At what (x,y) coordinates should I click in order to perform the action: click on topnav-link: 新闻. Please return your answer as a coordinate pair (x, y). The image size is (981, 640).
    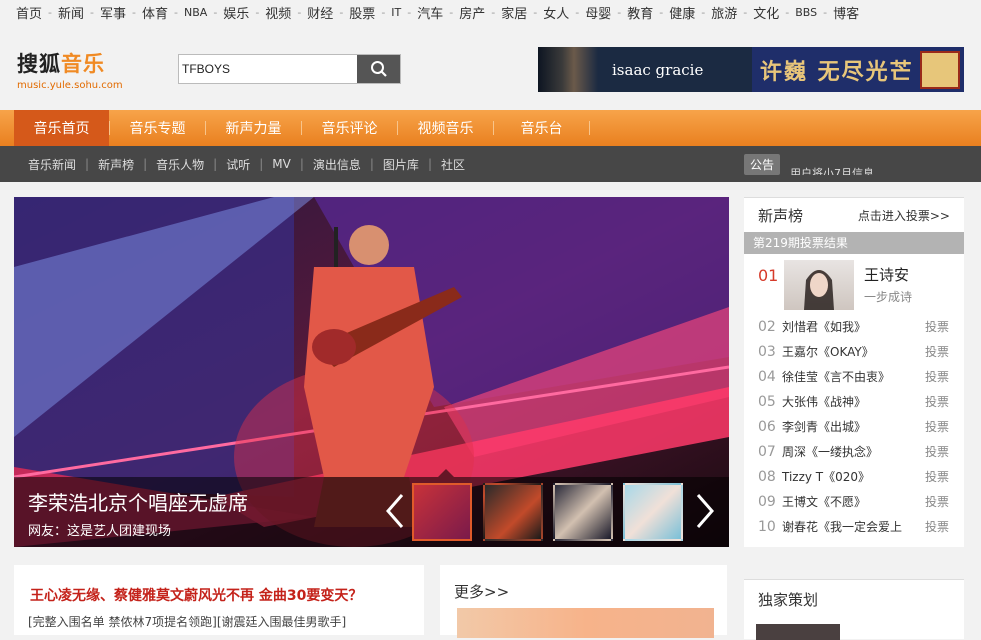
    Looking at the image, I should click on (71, 12).